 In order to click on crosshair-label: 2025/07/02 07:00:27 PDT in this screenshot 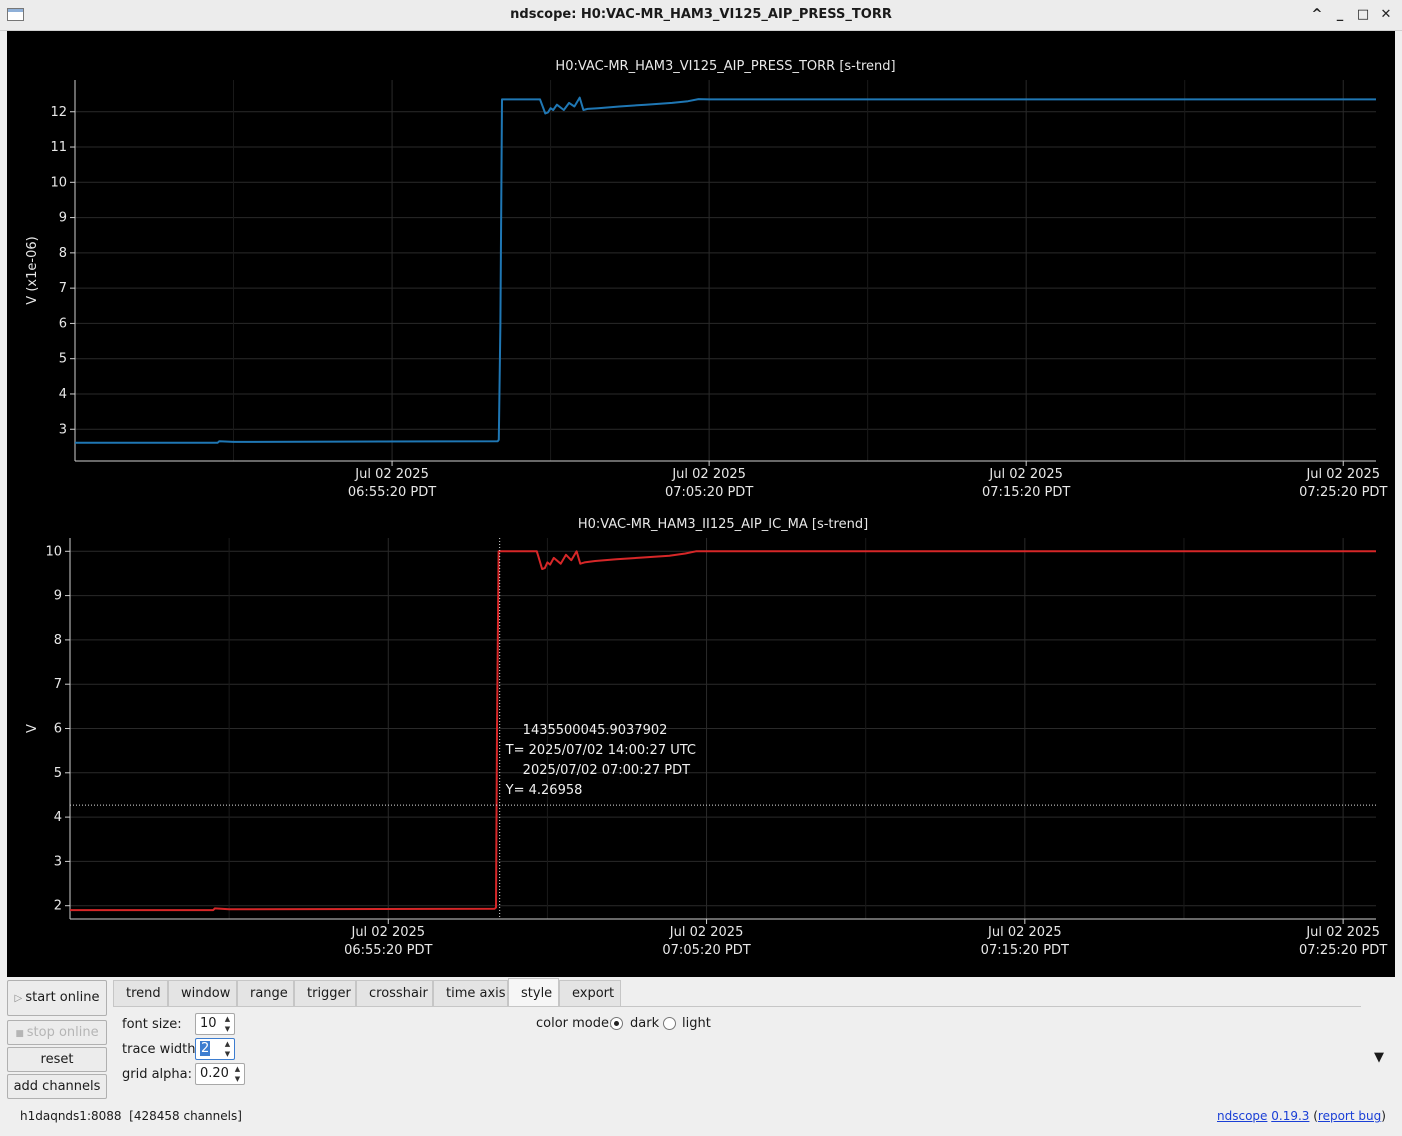, I will do `click(606, 770)`.